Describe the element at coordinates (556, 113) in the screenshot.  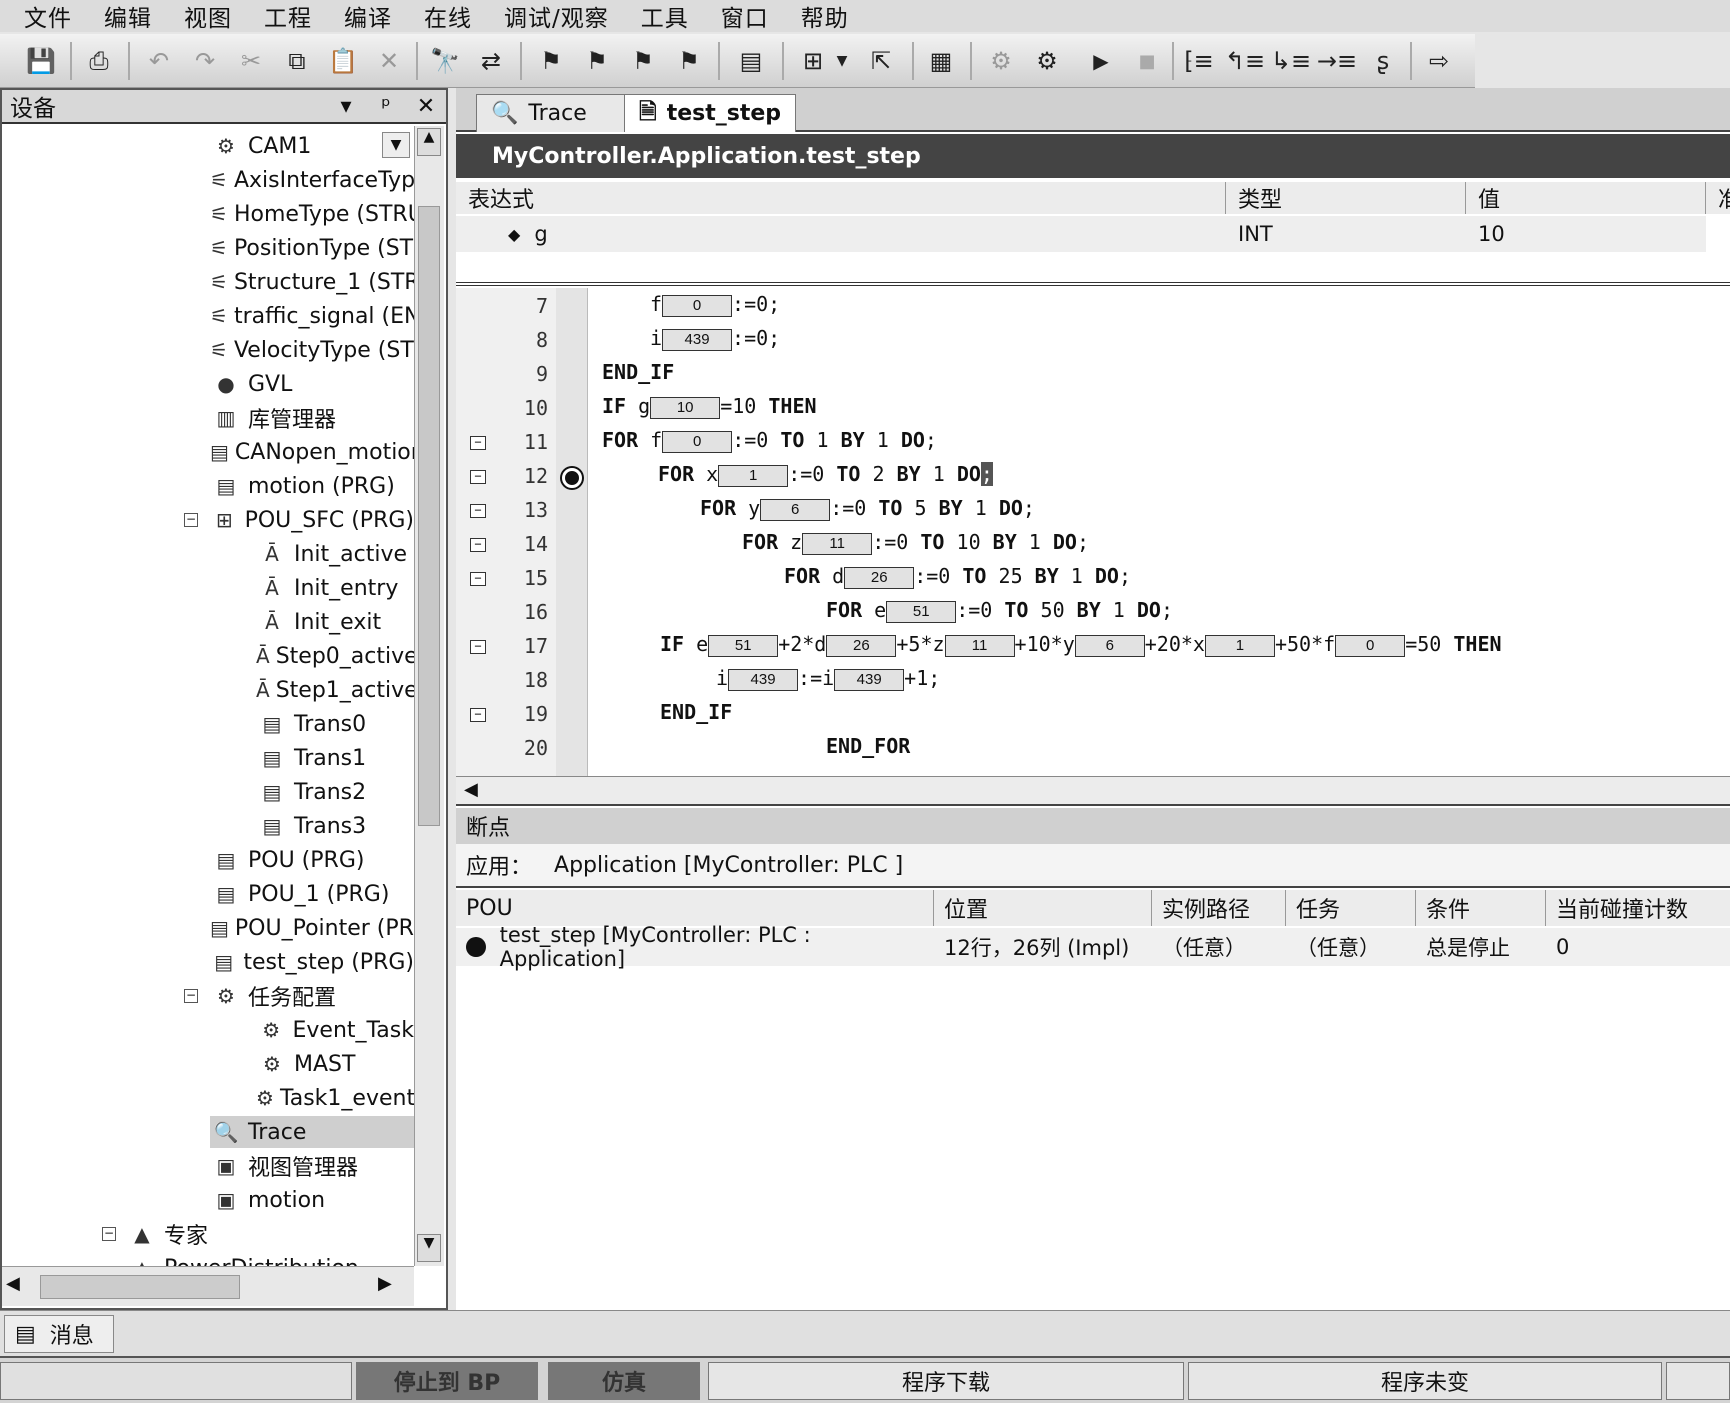
I see `tab-trace: 🔍 Trace` at that location.